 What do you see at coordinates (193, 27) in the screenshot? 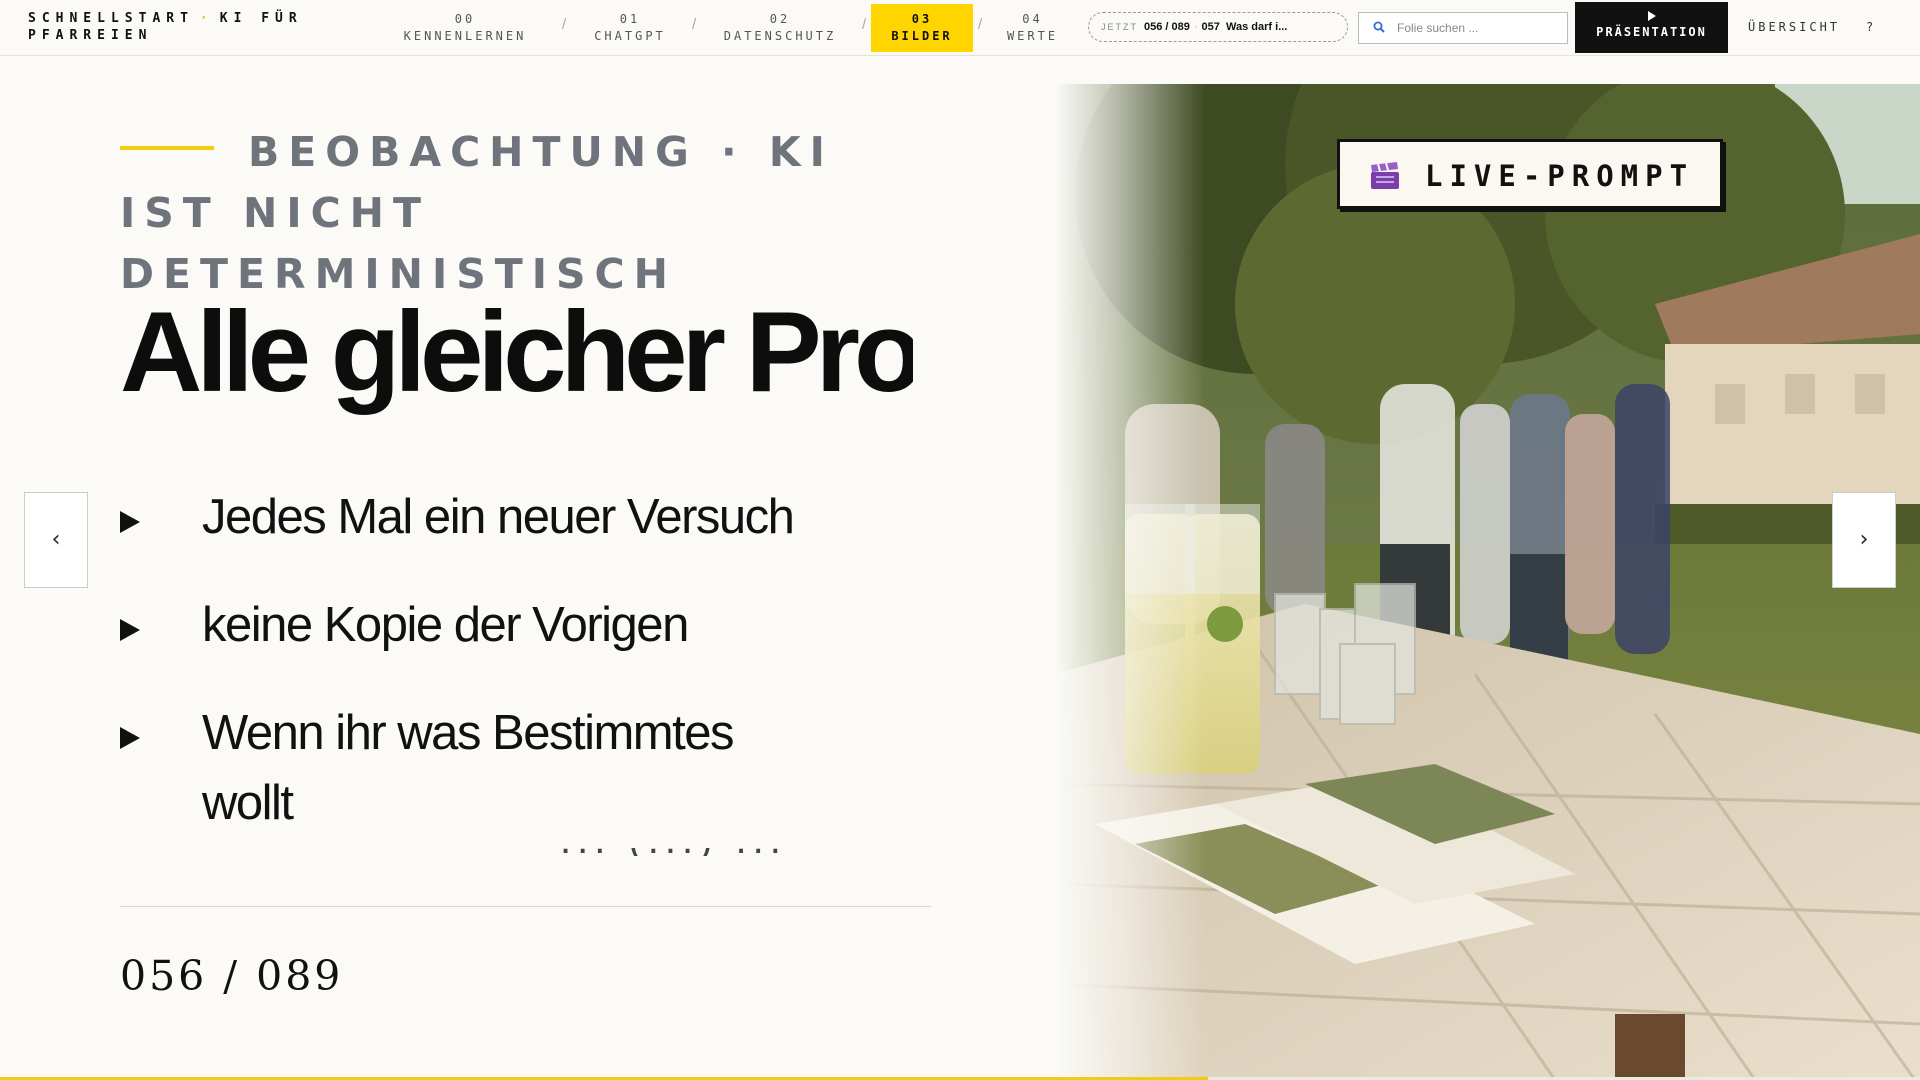
I see `brand-logo: SCHNELLSTART · KI FÜR PFARREIEN` at bounding box center [193, 27].